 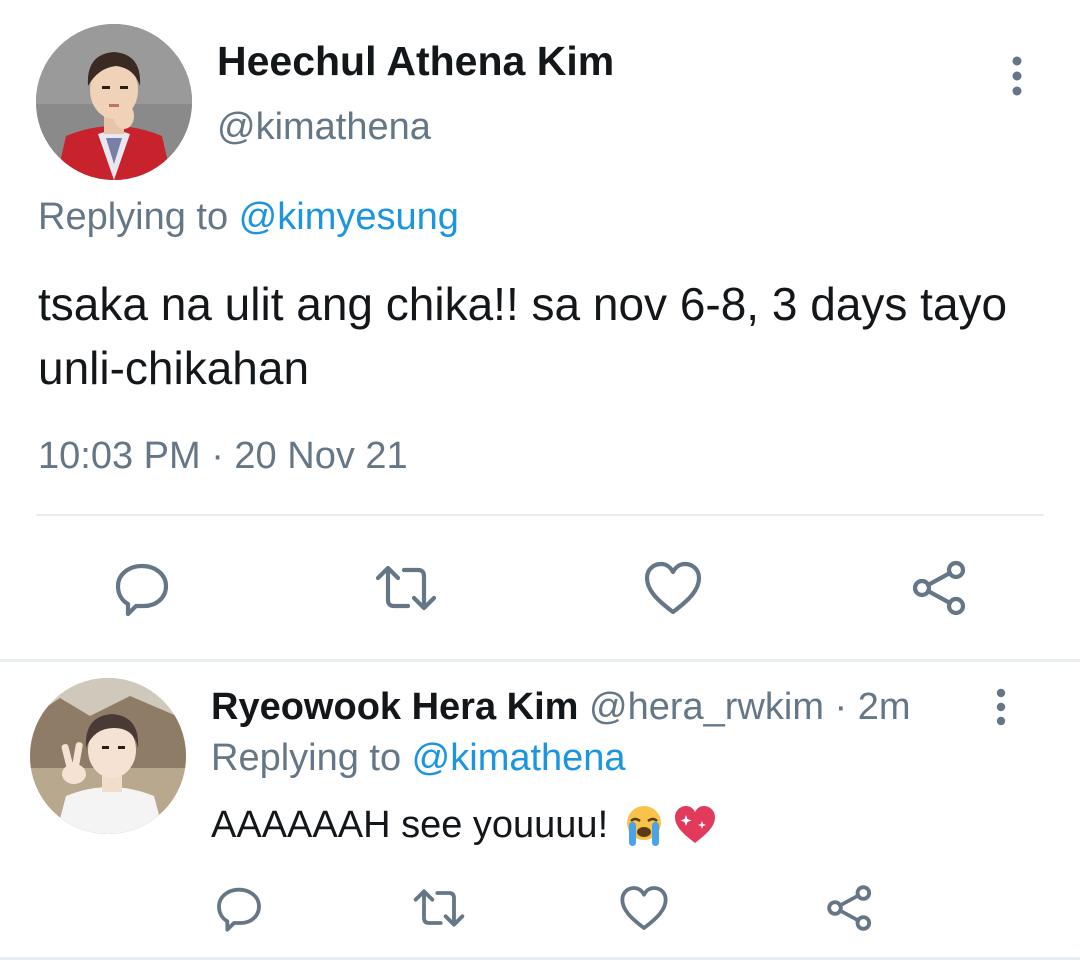 What do you see at coordinates (540, 515) in the screenshot?
I see `divider` at bounding box center [540, 515].